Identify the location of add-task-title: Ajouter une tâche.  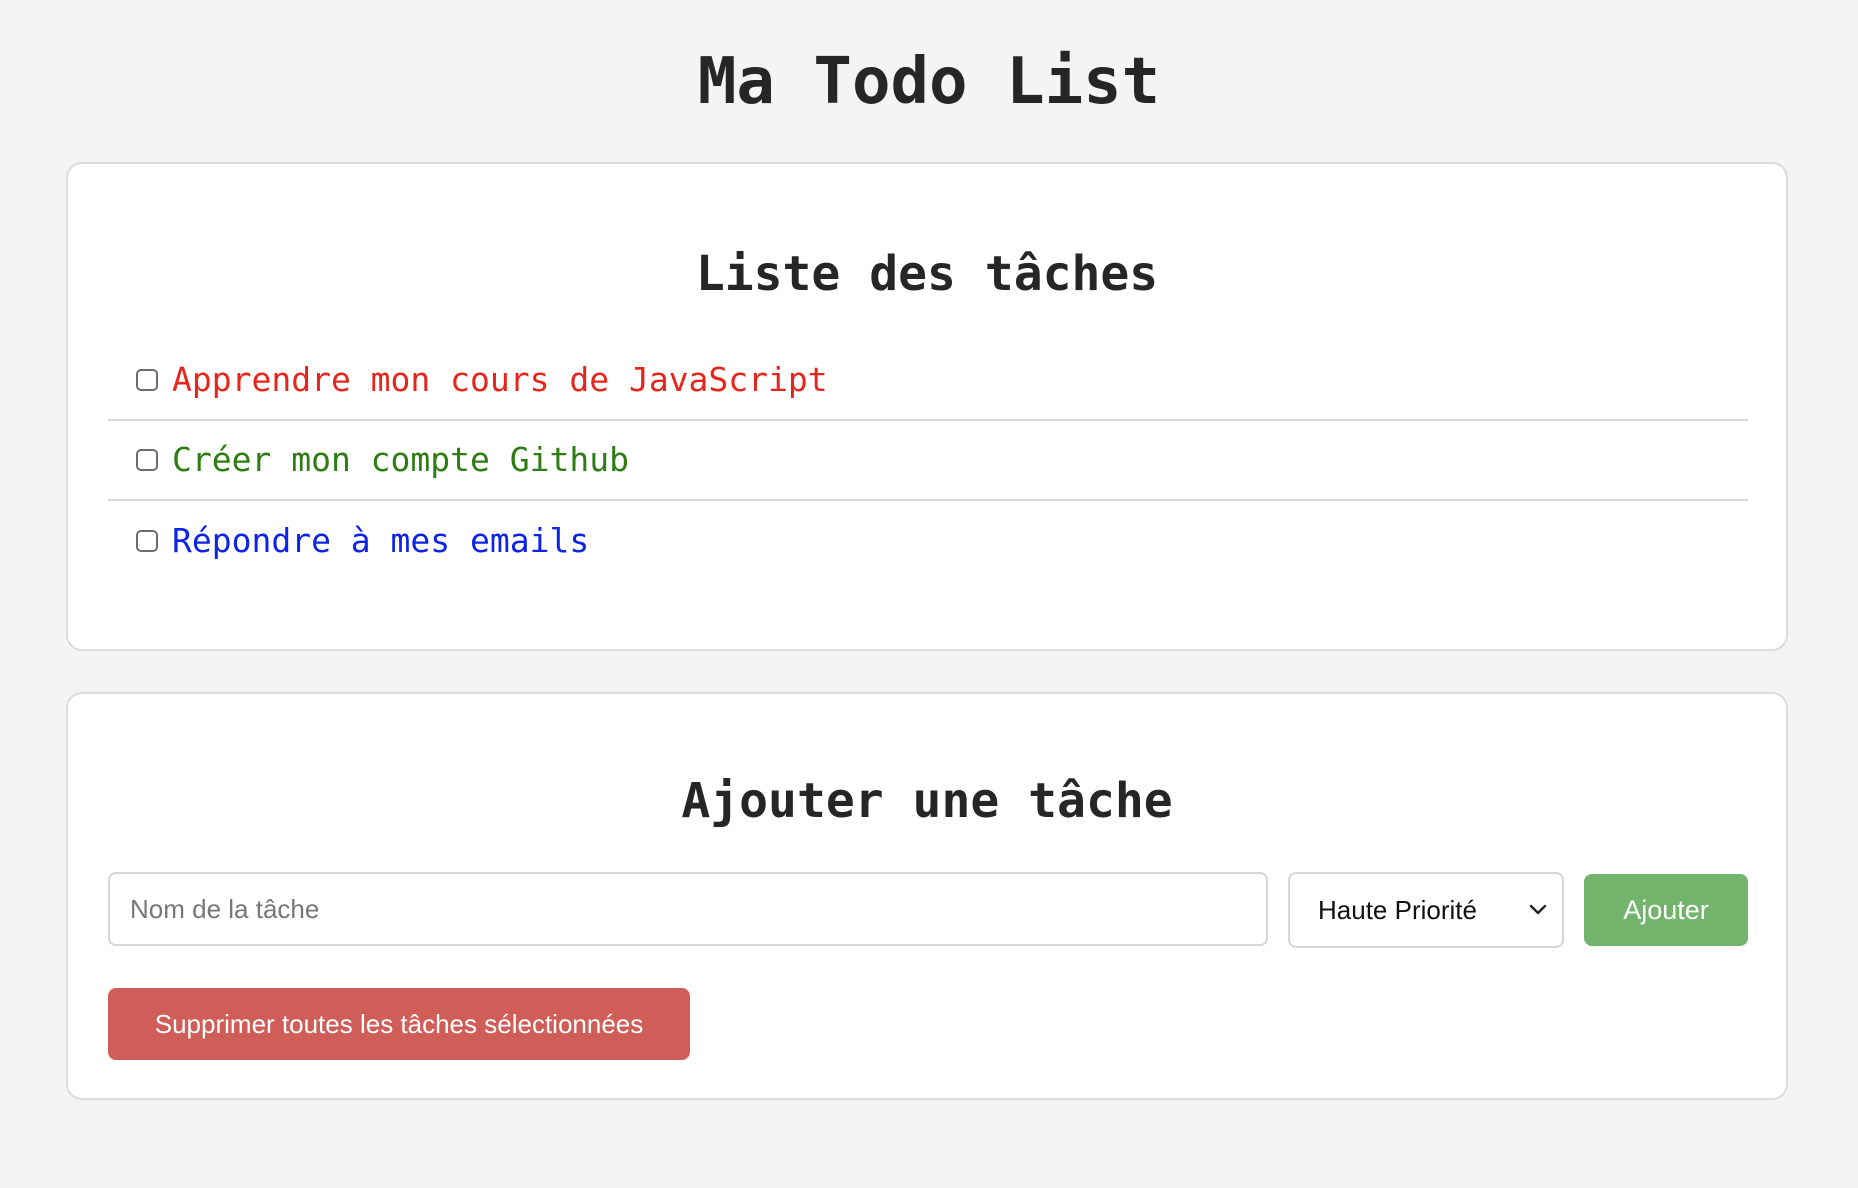
(927, 801).